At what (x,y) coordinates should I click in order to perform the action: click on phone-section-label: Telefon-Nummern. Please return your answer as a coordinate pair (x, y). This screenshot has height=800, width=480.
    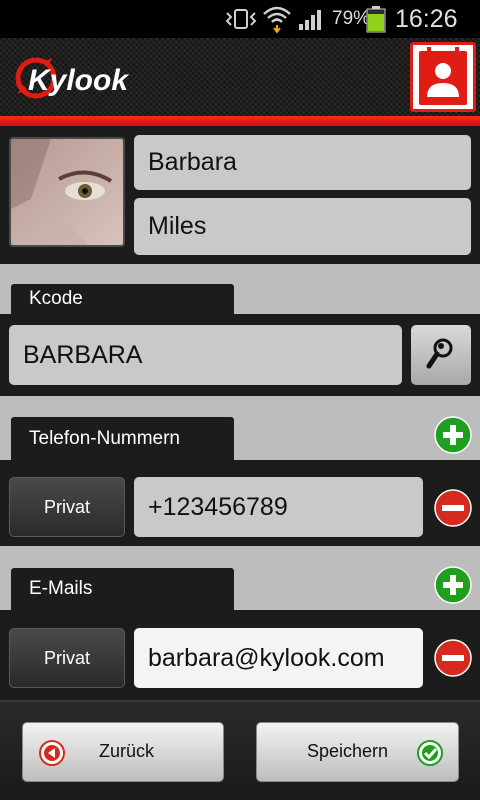
    Looking at the image, I should click on (122, 438).